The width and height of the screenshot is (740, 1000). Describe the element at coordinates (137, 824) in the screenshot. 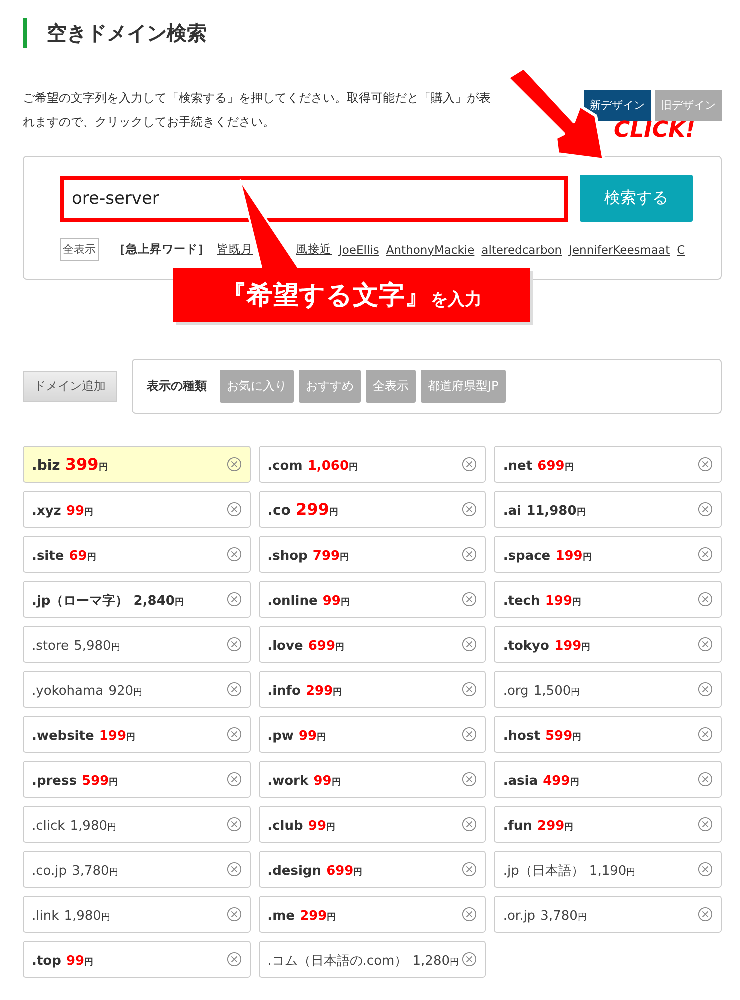

I see `domain-card: .click 1,980円` at that location.